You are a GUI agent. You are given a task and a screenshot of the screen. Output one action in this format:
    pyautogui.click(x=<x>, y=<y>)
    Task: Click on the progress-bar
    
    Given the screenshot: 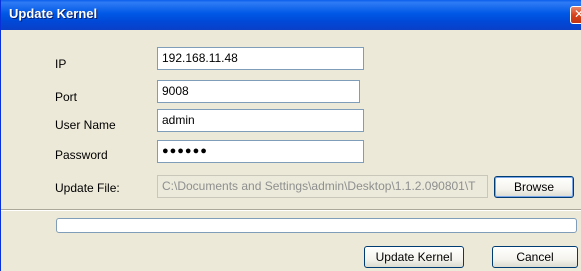 What is the action you would take?
    pyautogui.click(x=316, y=225)
    